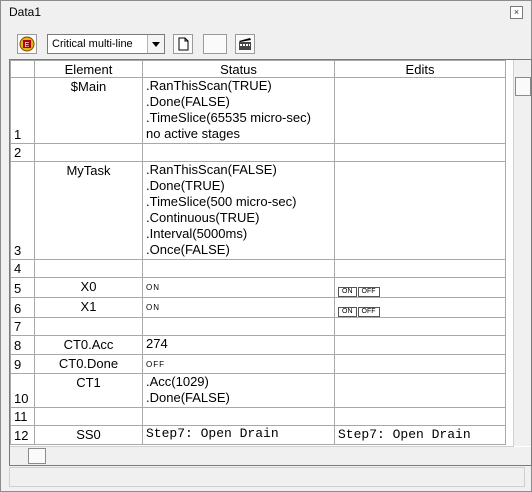 Image resolution: width=532 pixels, height=492 pixels. I want to click on table-row: 2, so click(258, 152).